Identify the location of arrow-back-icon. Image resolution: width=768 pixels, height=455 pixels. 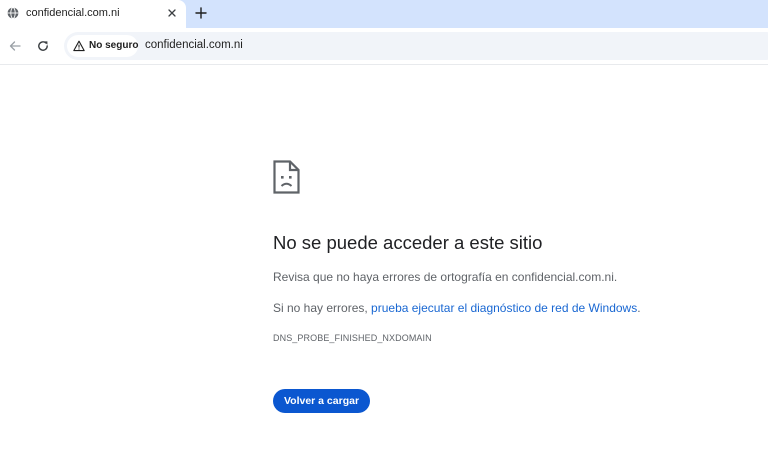
(15, 46).